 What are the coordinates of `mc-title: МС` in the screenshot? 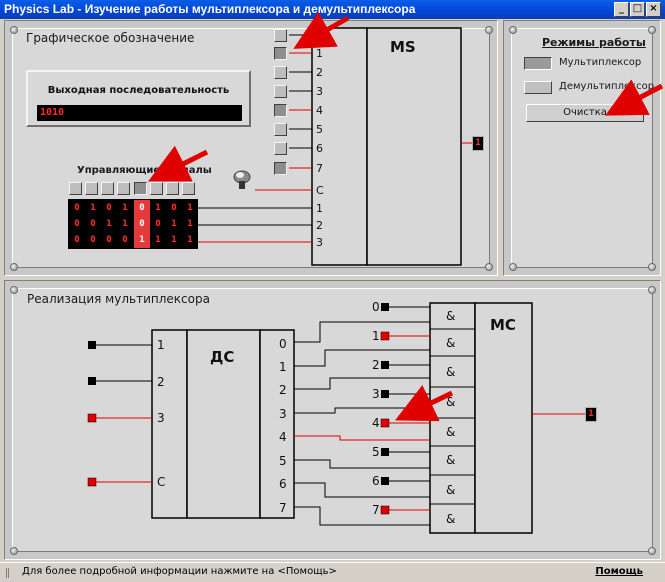 It's located at (503, 325).